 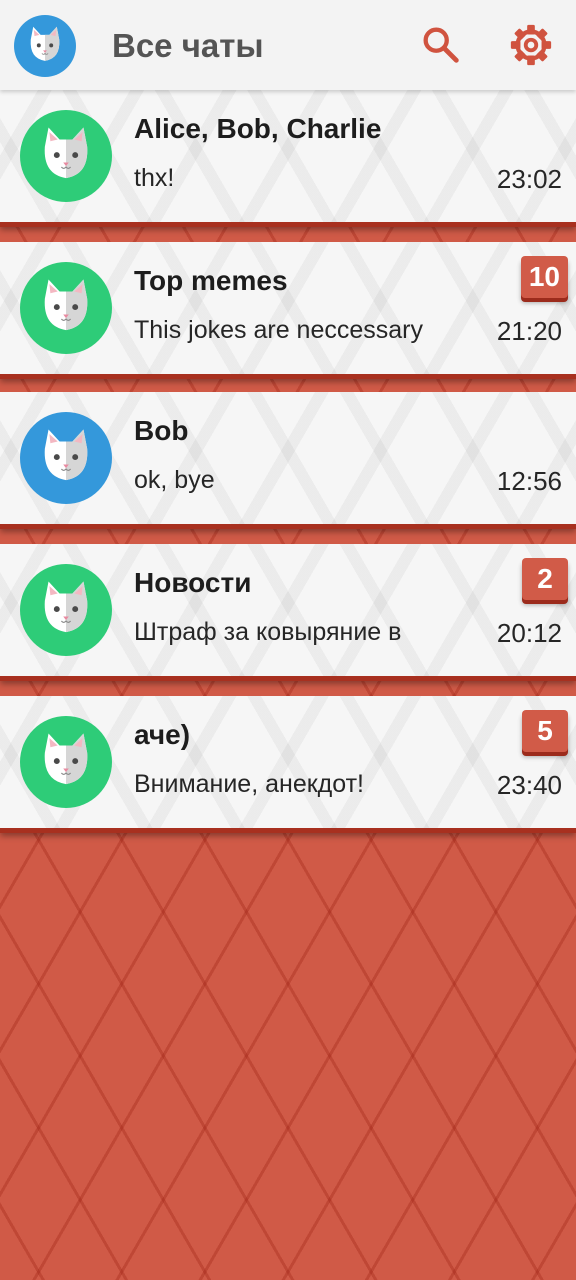 What do you see at coordinates (288, 610) in the screenshot?
I see `chat-item: Новости Штраф за ковыряние в 20:12 2` at bounding box center [288, 610].